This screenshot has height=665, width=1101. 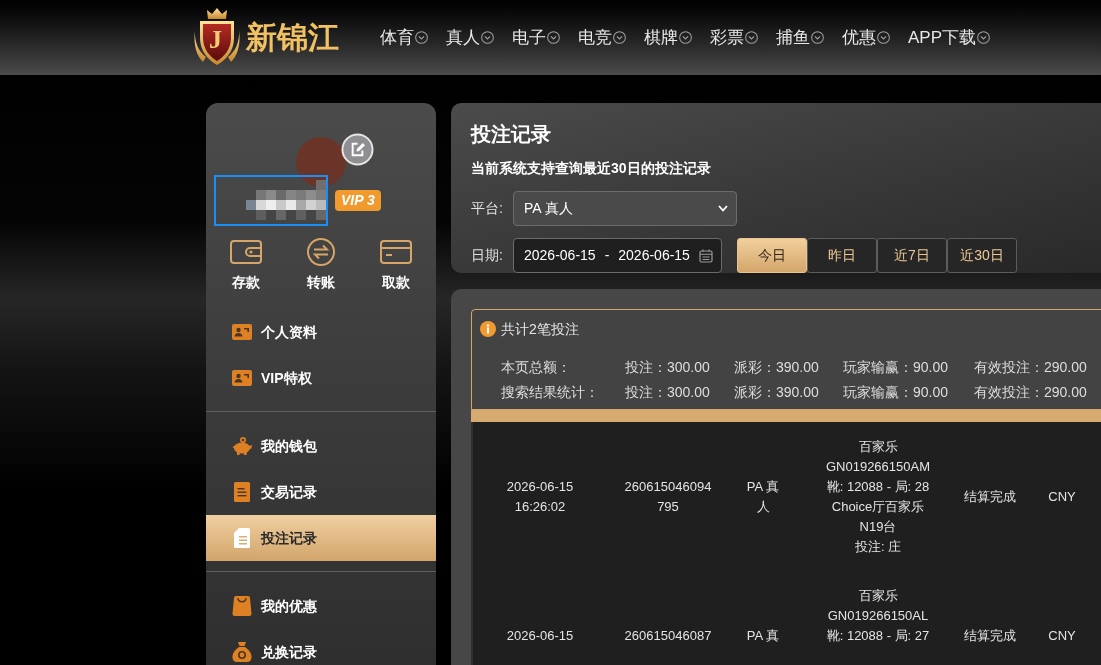 I want to click on sidebar-menu-item: 兑换记录, so click(x=321, y=647).